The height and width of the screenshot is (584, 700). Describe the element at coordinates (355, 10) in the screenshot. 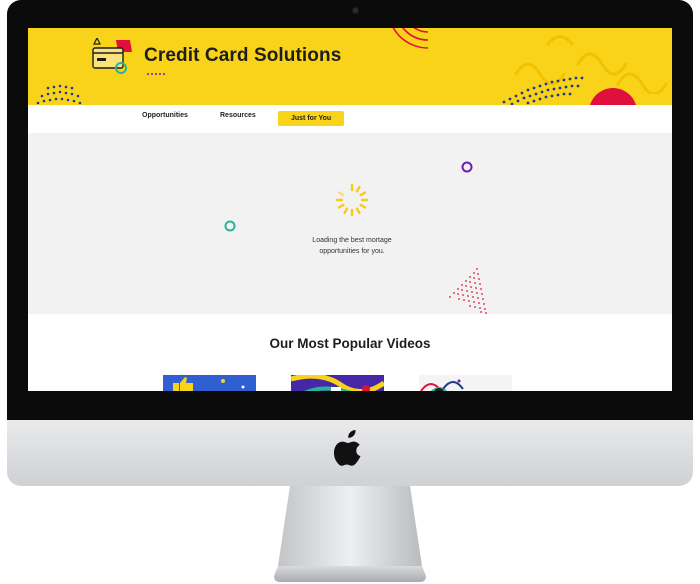

I see `webcam` at that location.